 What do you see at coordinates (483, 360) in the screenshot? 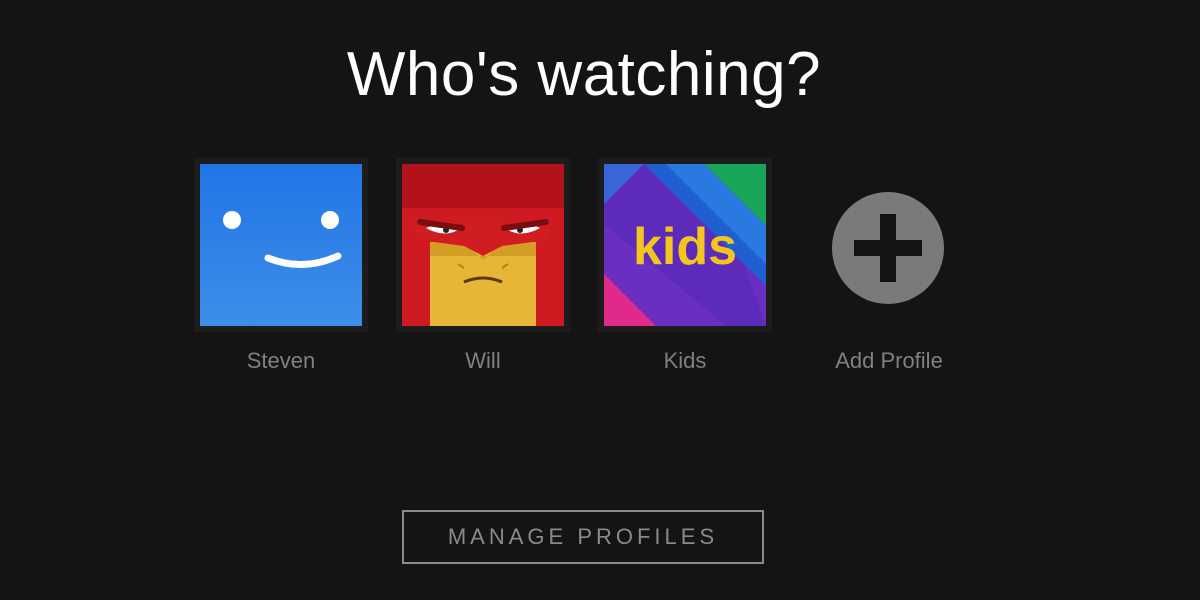
I see `profile-name: Will` at bounding box center [483, 360].